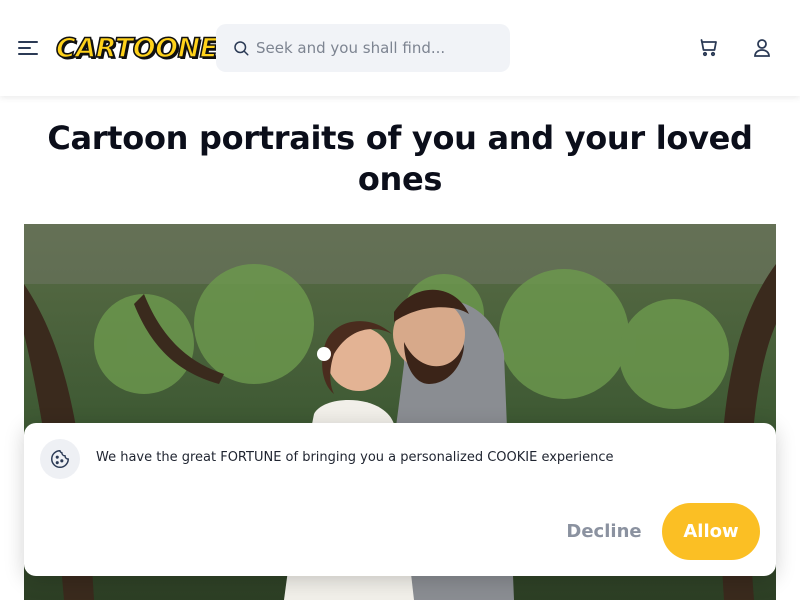 This screenshot has width=800, height=600. I want to click on cookie-icon, so click(60, 459).